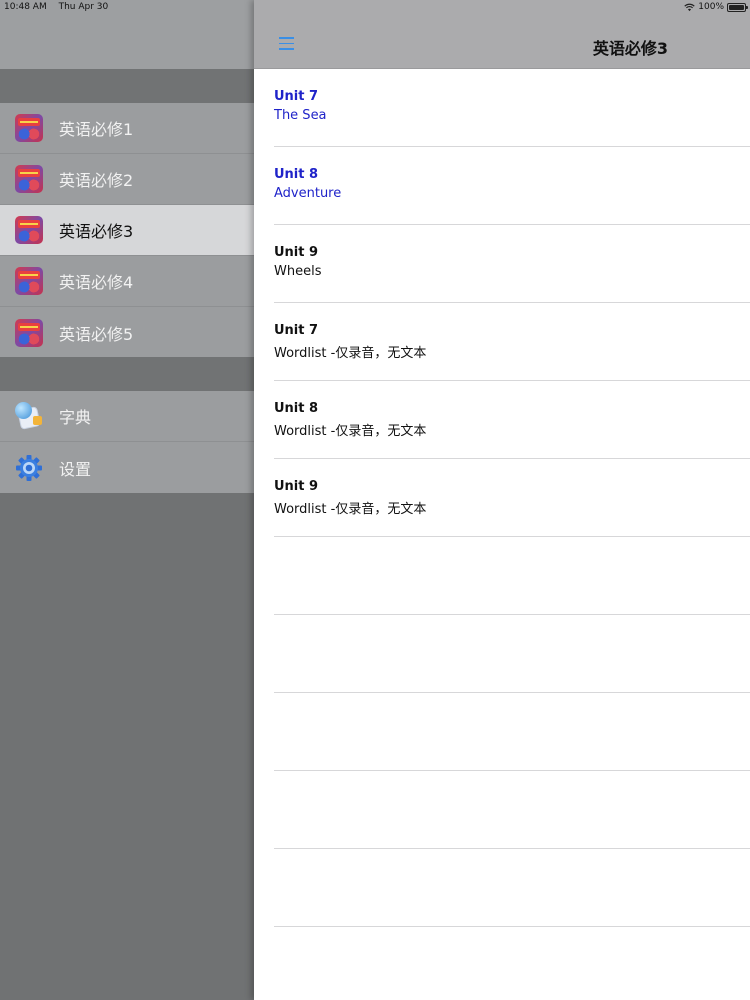 The width and height of the screenshot is (750, 1000). Describe the element at coordinates (502, 420) in the screenshot. I see `list-item: Unit 8 Wordlist -仅录音，无文本` at that location.